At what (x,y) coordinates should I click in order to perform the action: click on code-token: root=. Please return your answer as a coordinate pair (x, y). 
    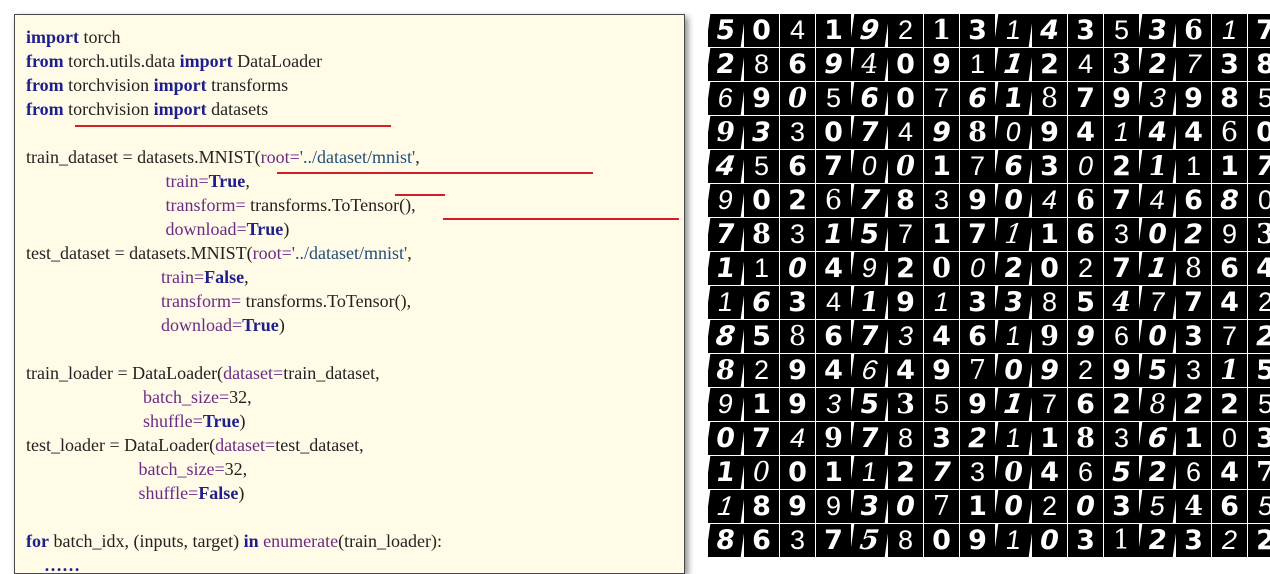
    Looking at the image, I should click on (280, 157).